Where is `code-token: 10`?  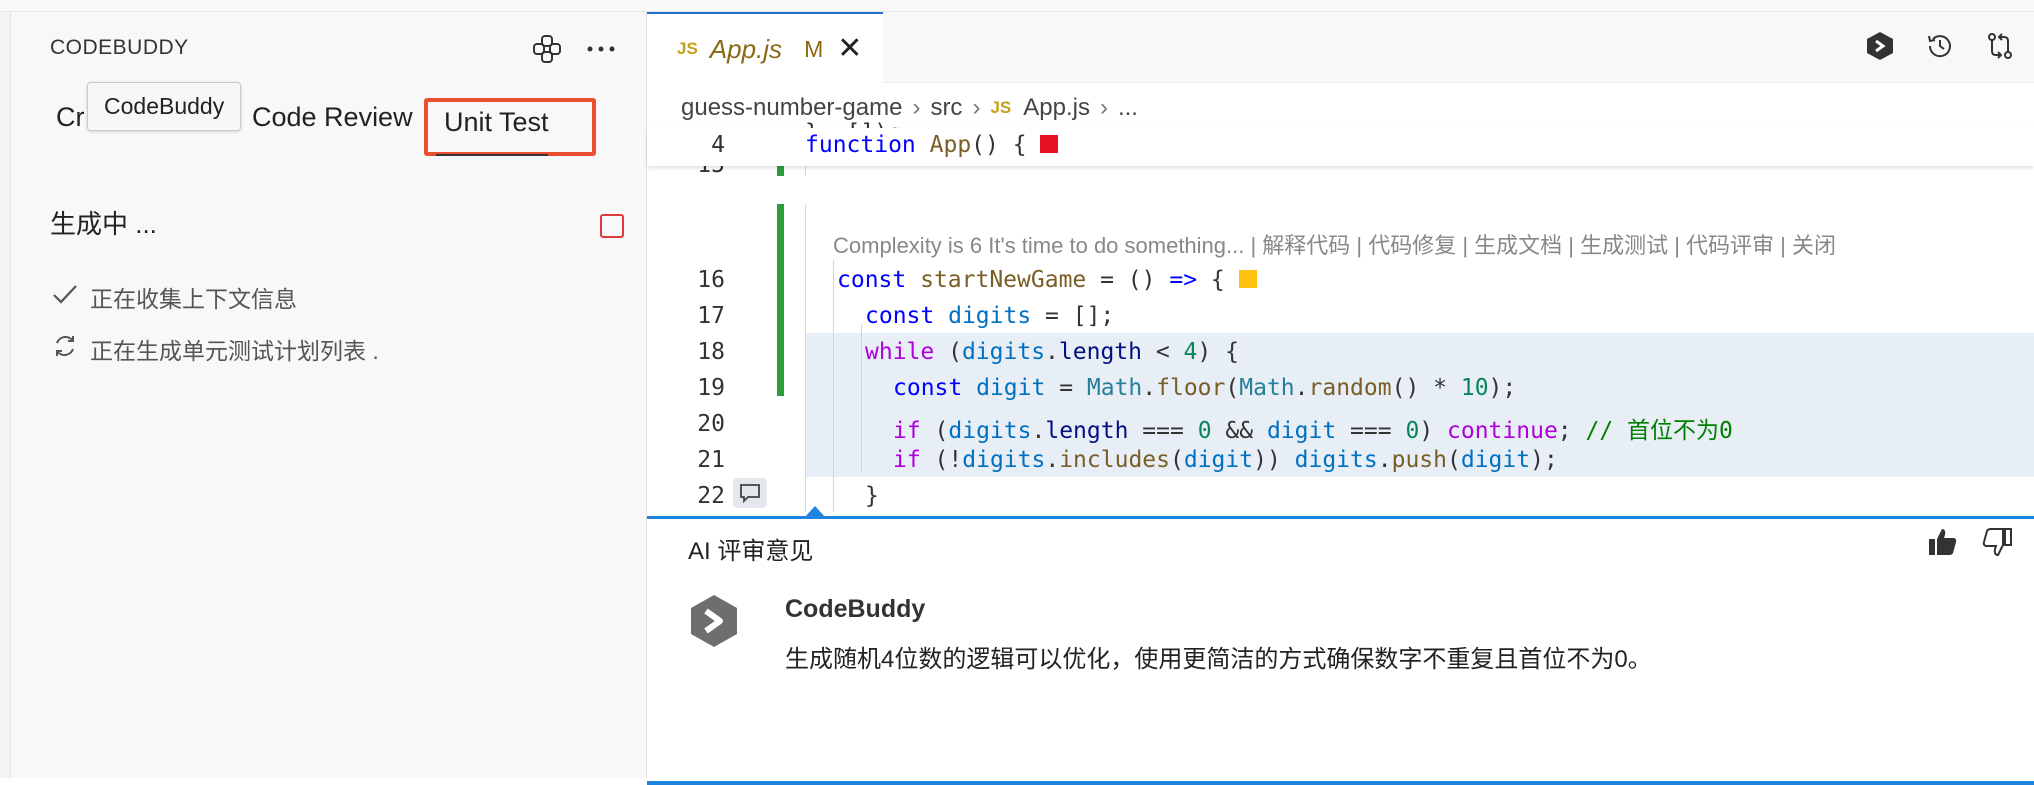
code-token: 10 is located at coordinates (1474, 388).